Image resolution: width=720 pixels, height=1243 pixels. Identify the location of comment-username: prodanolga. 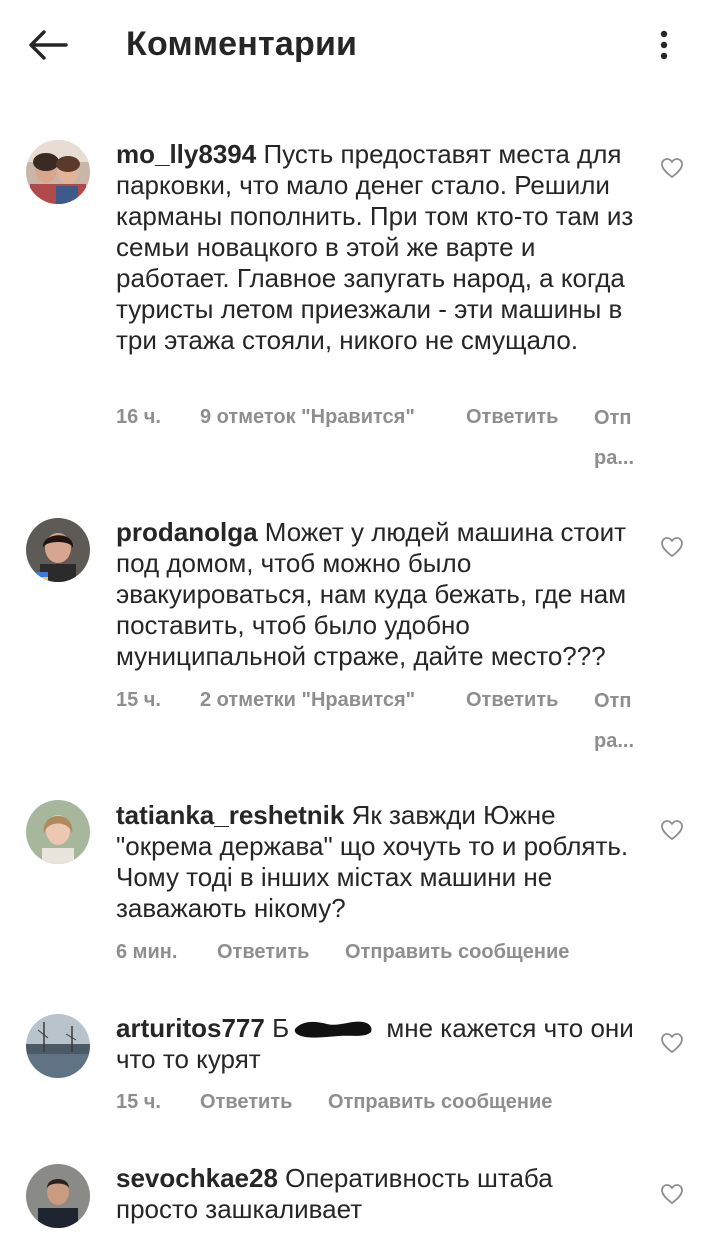
(187, 532).